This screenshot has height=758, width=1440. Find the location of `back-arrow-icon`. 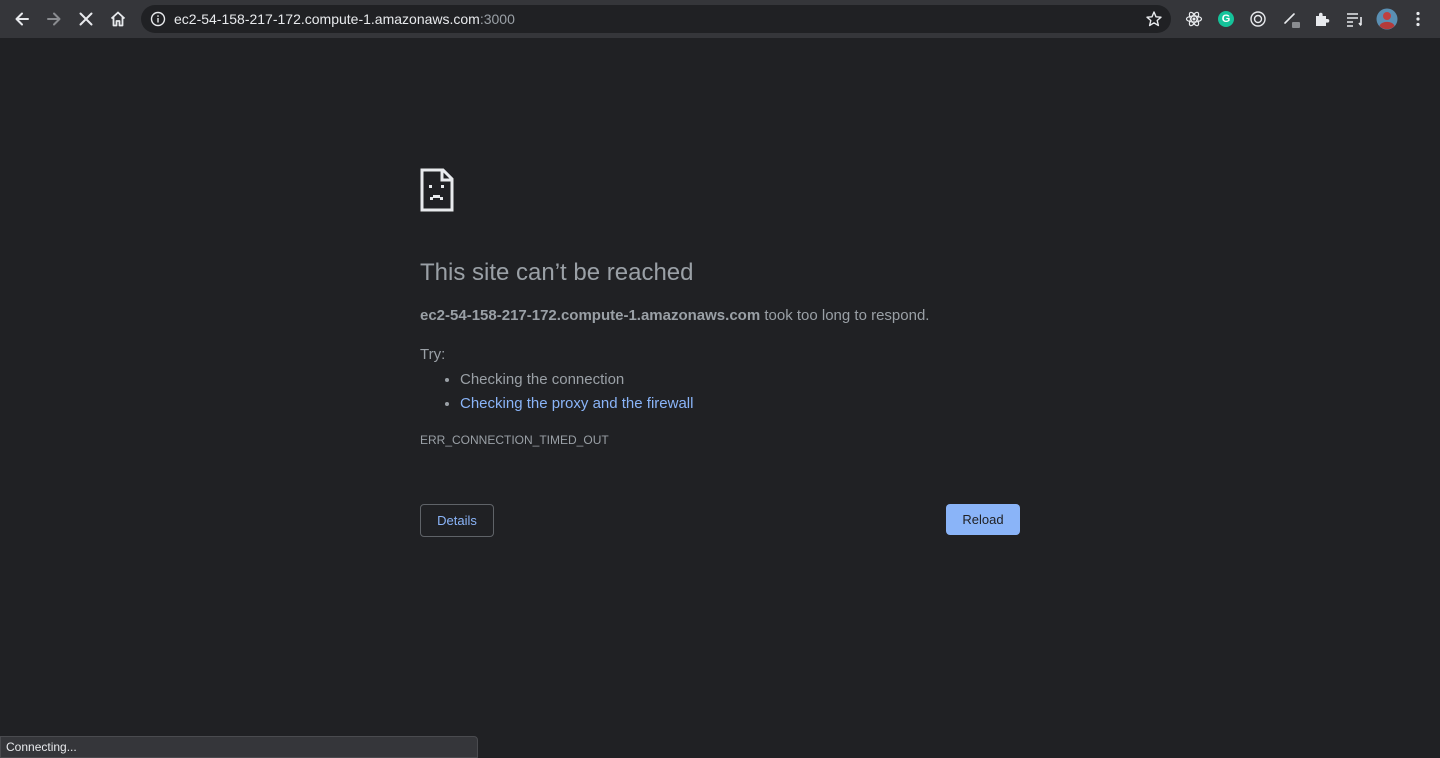

back-arrow-icon is located at coordinates (22, 19).